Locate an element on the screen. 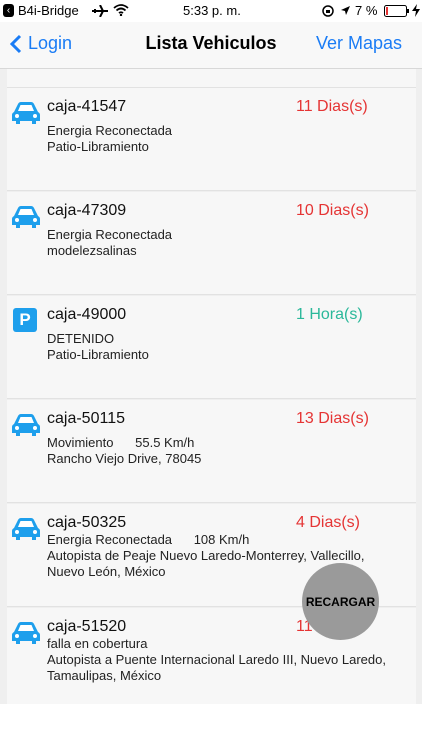  back-app-label: B4i-Bridge is located at coordinates (48, 10).